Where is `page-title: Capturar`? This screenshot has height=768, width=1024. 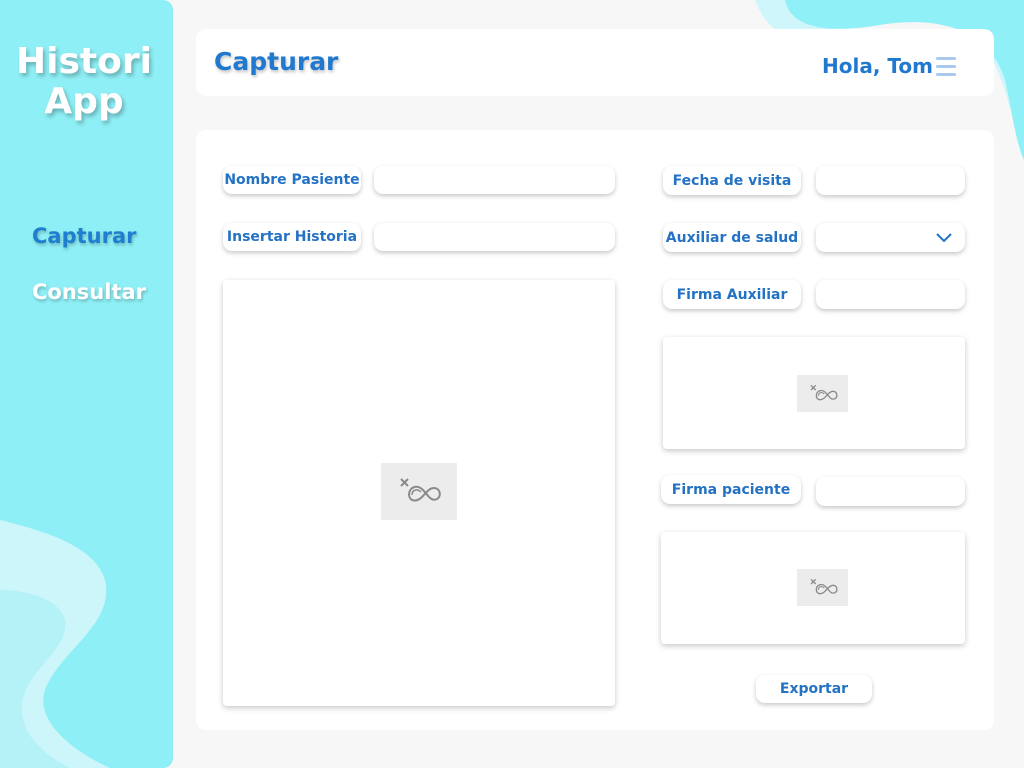 page-title: Capturar is located at coordinates (276, 61).